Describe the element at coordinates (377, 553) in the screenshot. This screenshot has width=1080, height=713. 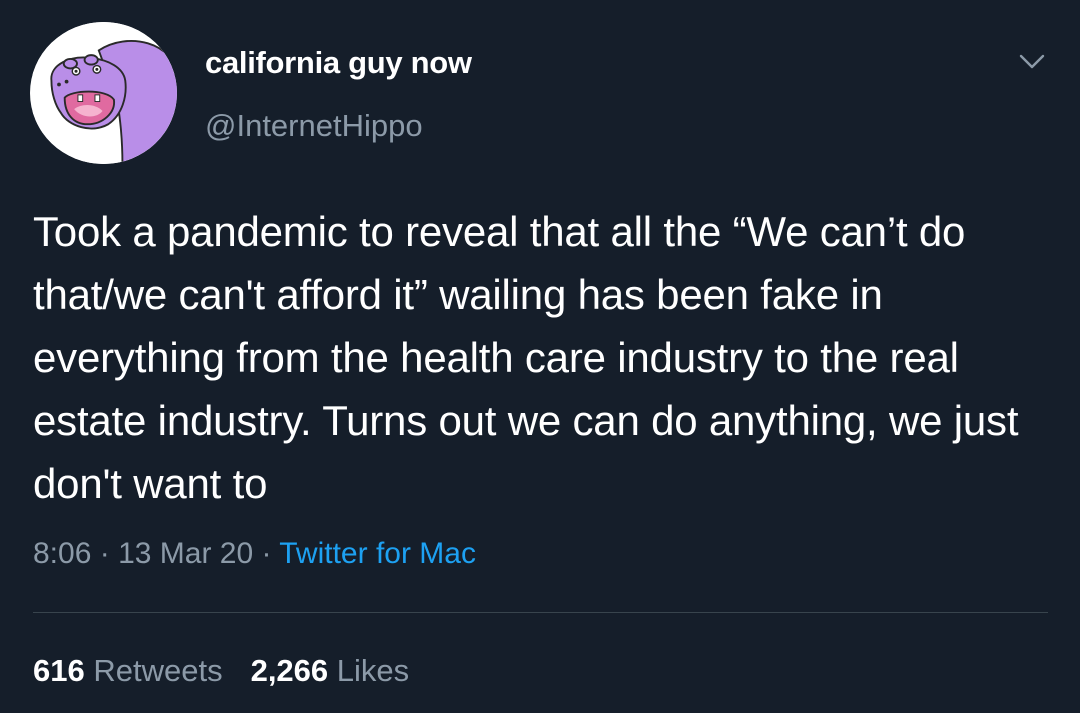
I see `tweet-source-link: Twitter for Mac` at that location.